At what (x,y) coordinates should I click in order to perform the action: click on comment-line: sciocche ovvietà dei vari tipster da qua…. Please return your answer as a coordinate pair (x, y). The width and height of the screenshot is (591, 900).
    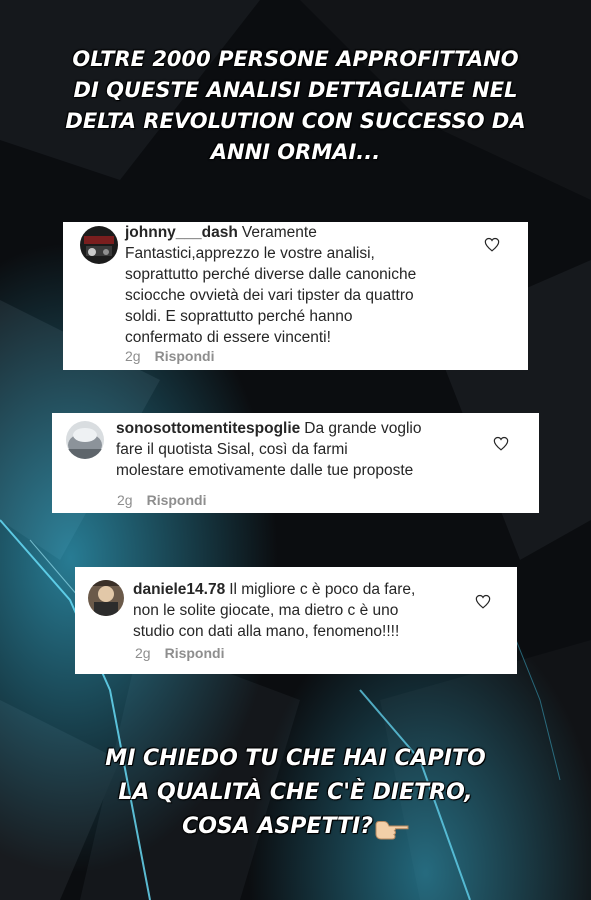
    Looking at the image, I should click on (269, 295).